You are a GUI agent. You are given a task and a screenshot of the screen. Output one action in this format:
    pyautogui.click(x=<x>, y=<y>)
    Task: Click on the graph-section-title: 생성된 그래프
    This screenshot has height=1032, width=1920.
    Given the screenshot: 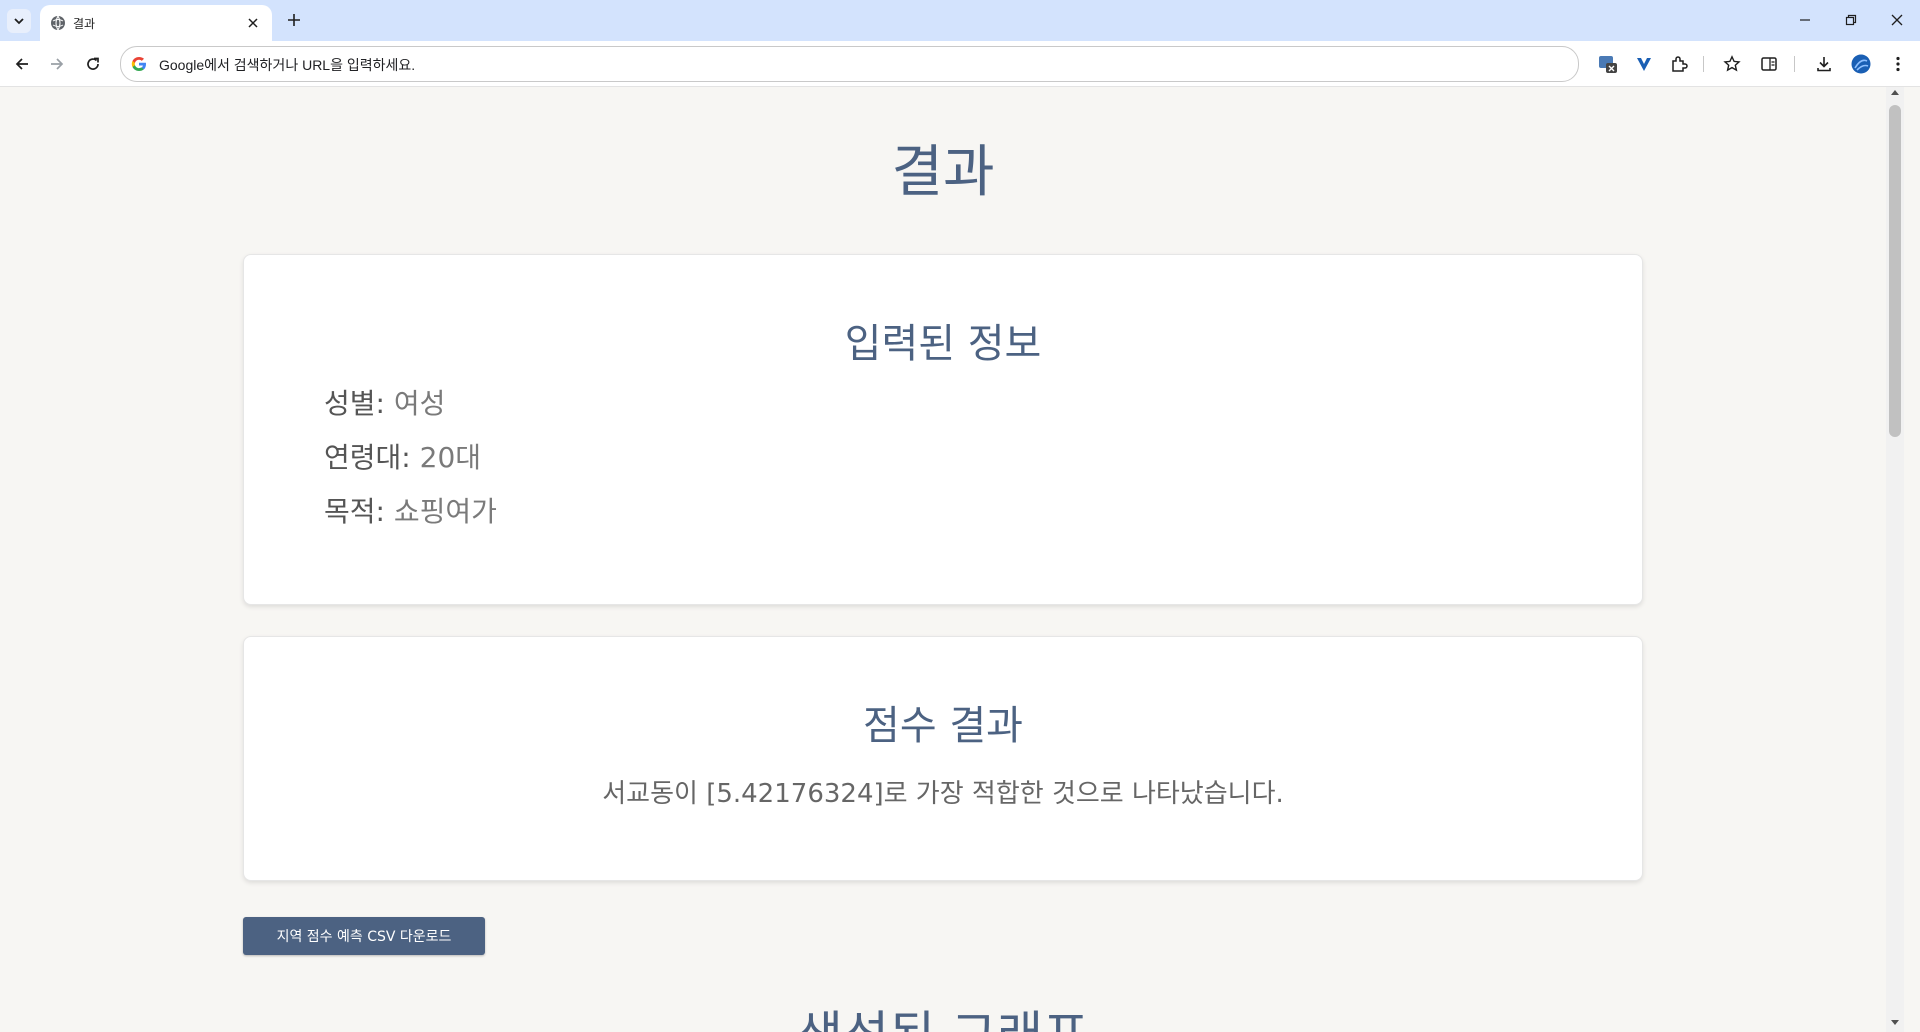 What is the action you would take?
    pyautogui.click(x=943, y=1013)
    